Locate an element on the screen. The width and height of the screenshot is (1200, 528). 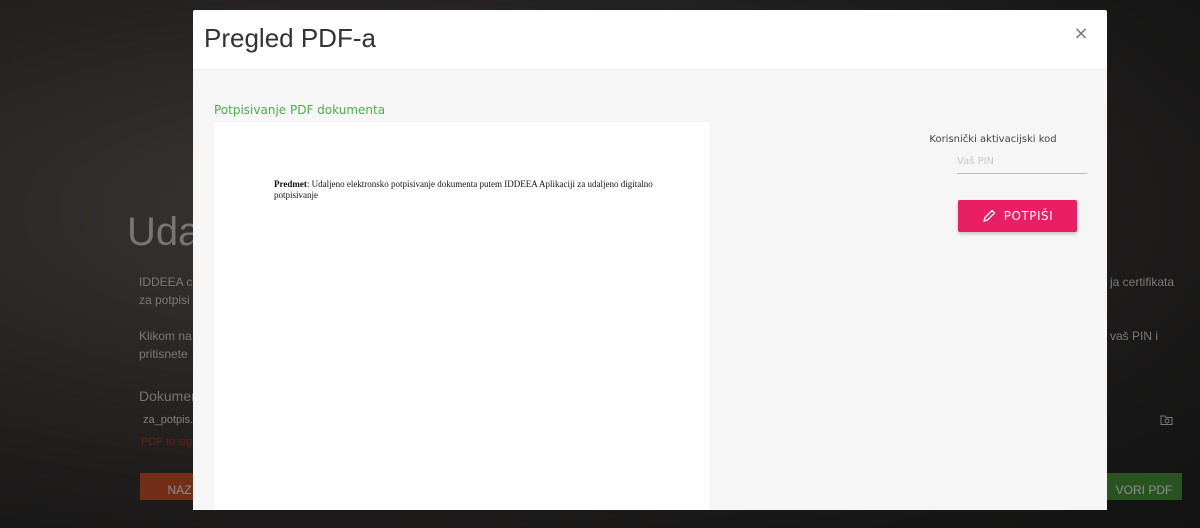
sign-button: POTPIŠI is located at coordinates (1017, 216).